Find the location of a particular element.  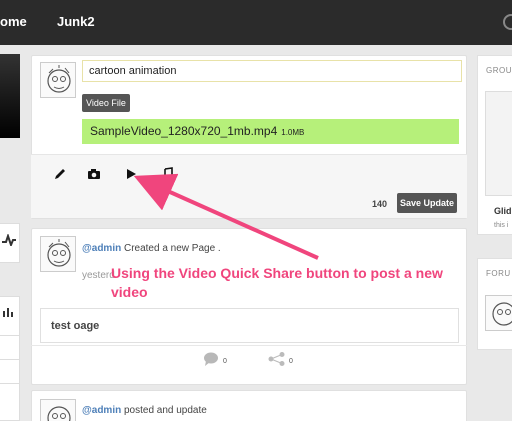

activity-line: @admin posted and update is located at coordinates (144, 410).